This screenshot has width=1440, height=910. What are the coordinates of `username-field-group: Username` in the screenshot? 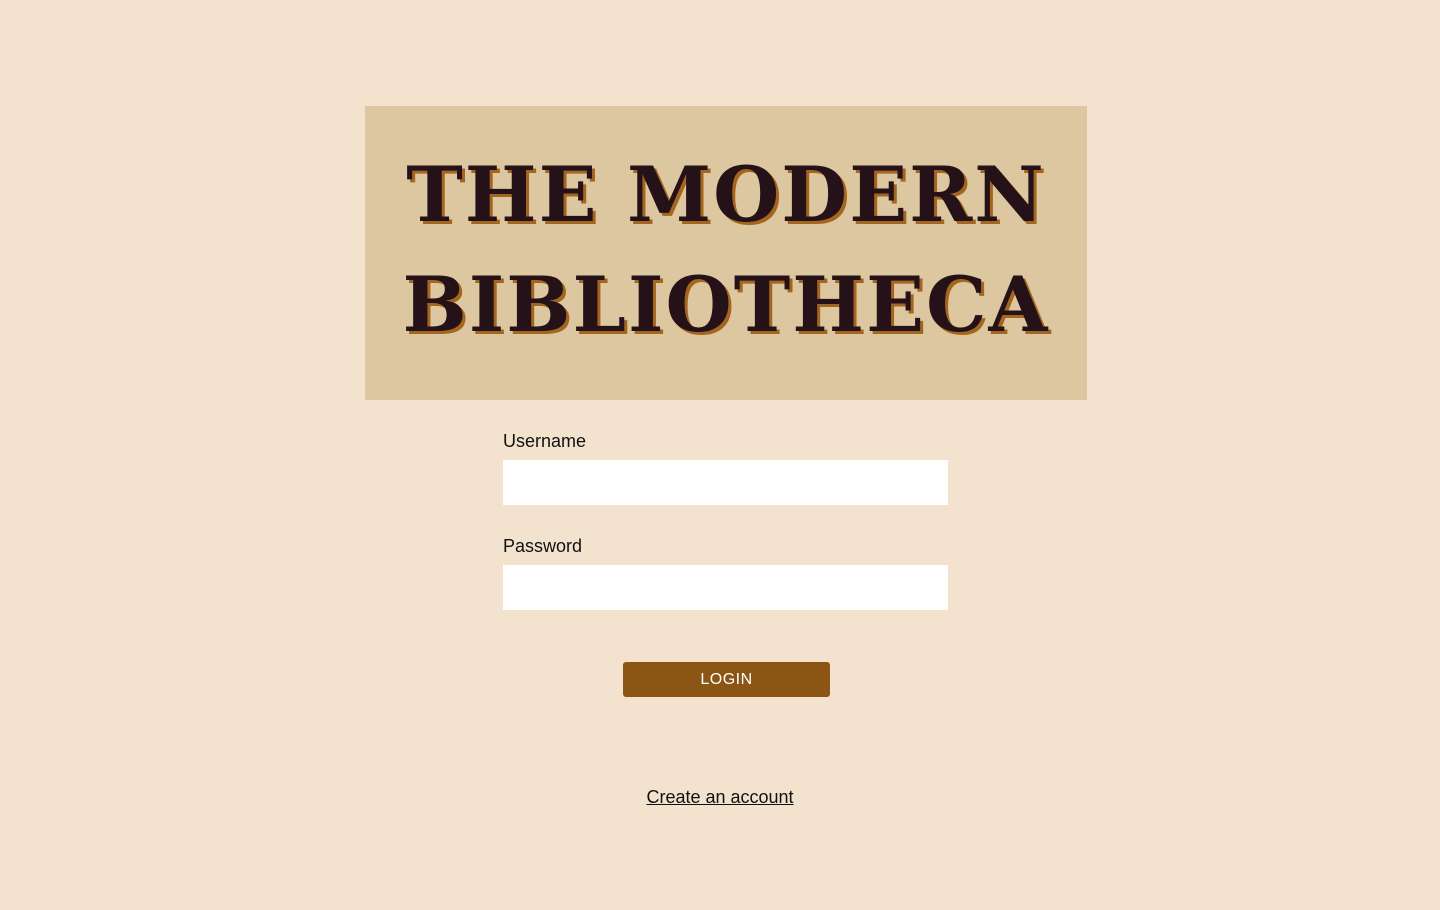 It's located at (725, 467).